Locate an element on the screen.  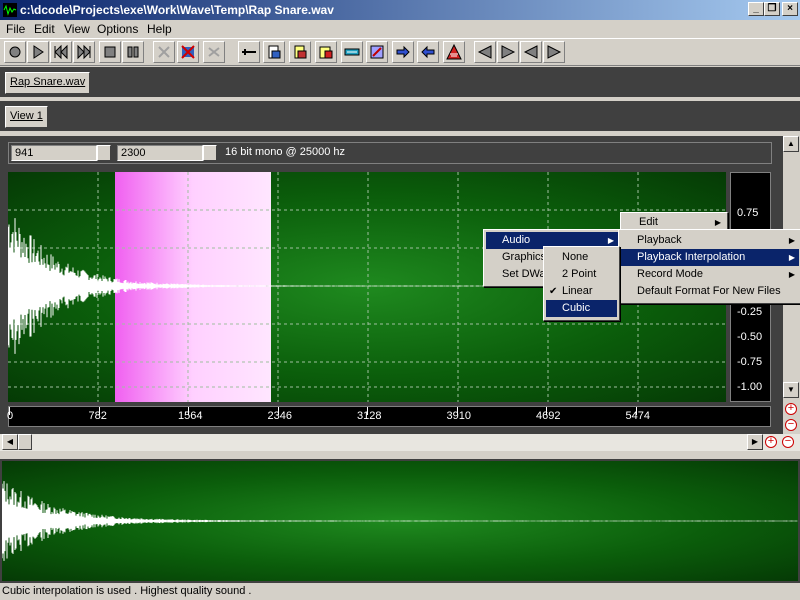
nav-left-button is located at coordinates (485, 52).